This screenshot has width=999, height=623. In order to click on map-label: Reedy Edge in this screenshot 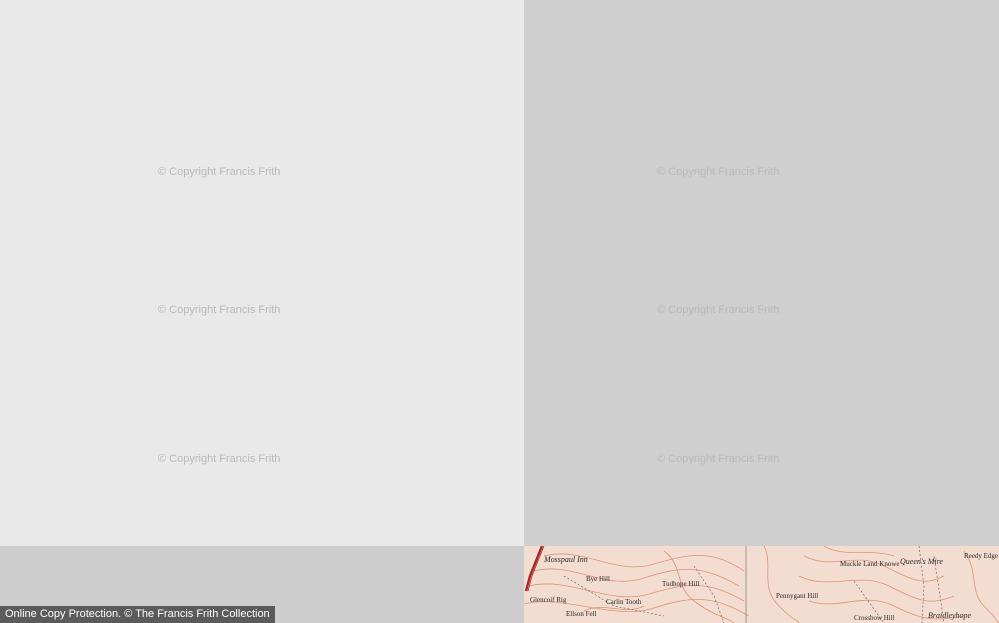, I will do `click(981, 556)`.